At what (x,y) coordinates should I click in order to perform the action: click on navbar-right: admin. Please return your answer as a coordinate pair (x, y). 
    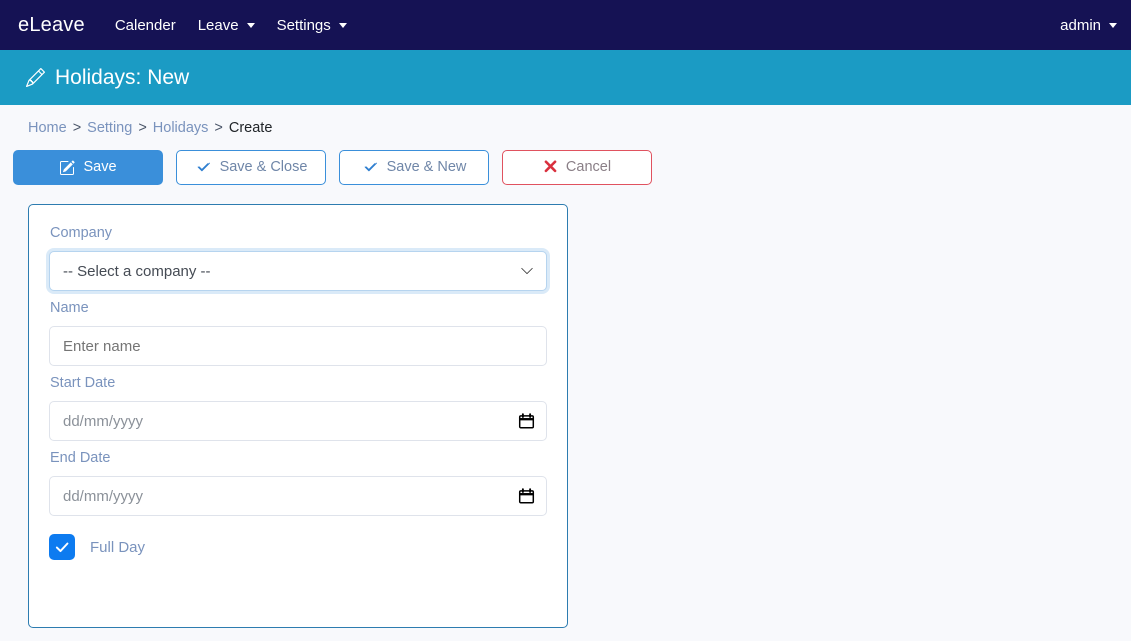
    Looking at the image, I should click on (1088, 25).